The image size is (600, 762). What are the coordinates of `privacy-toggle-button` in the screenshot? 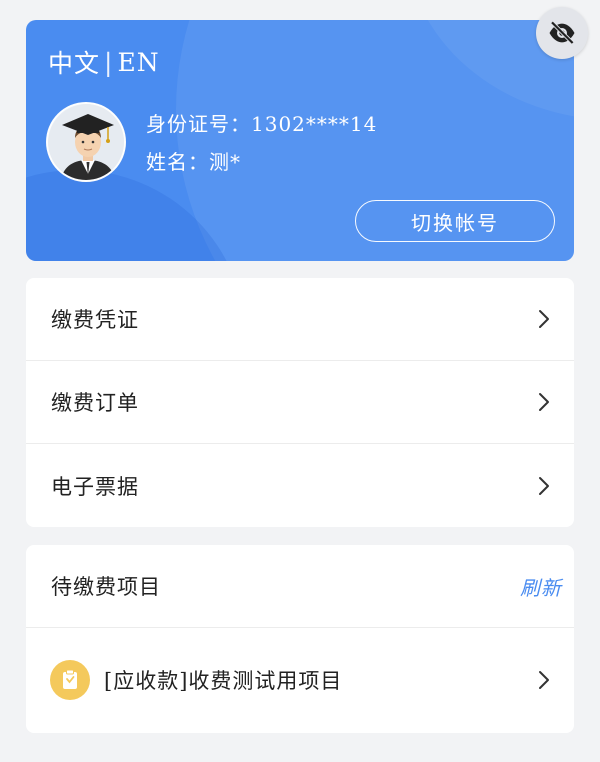 It's located at (562, 33).